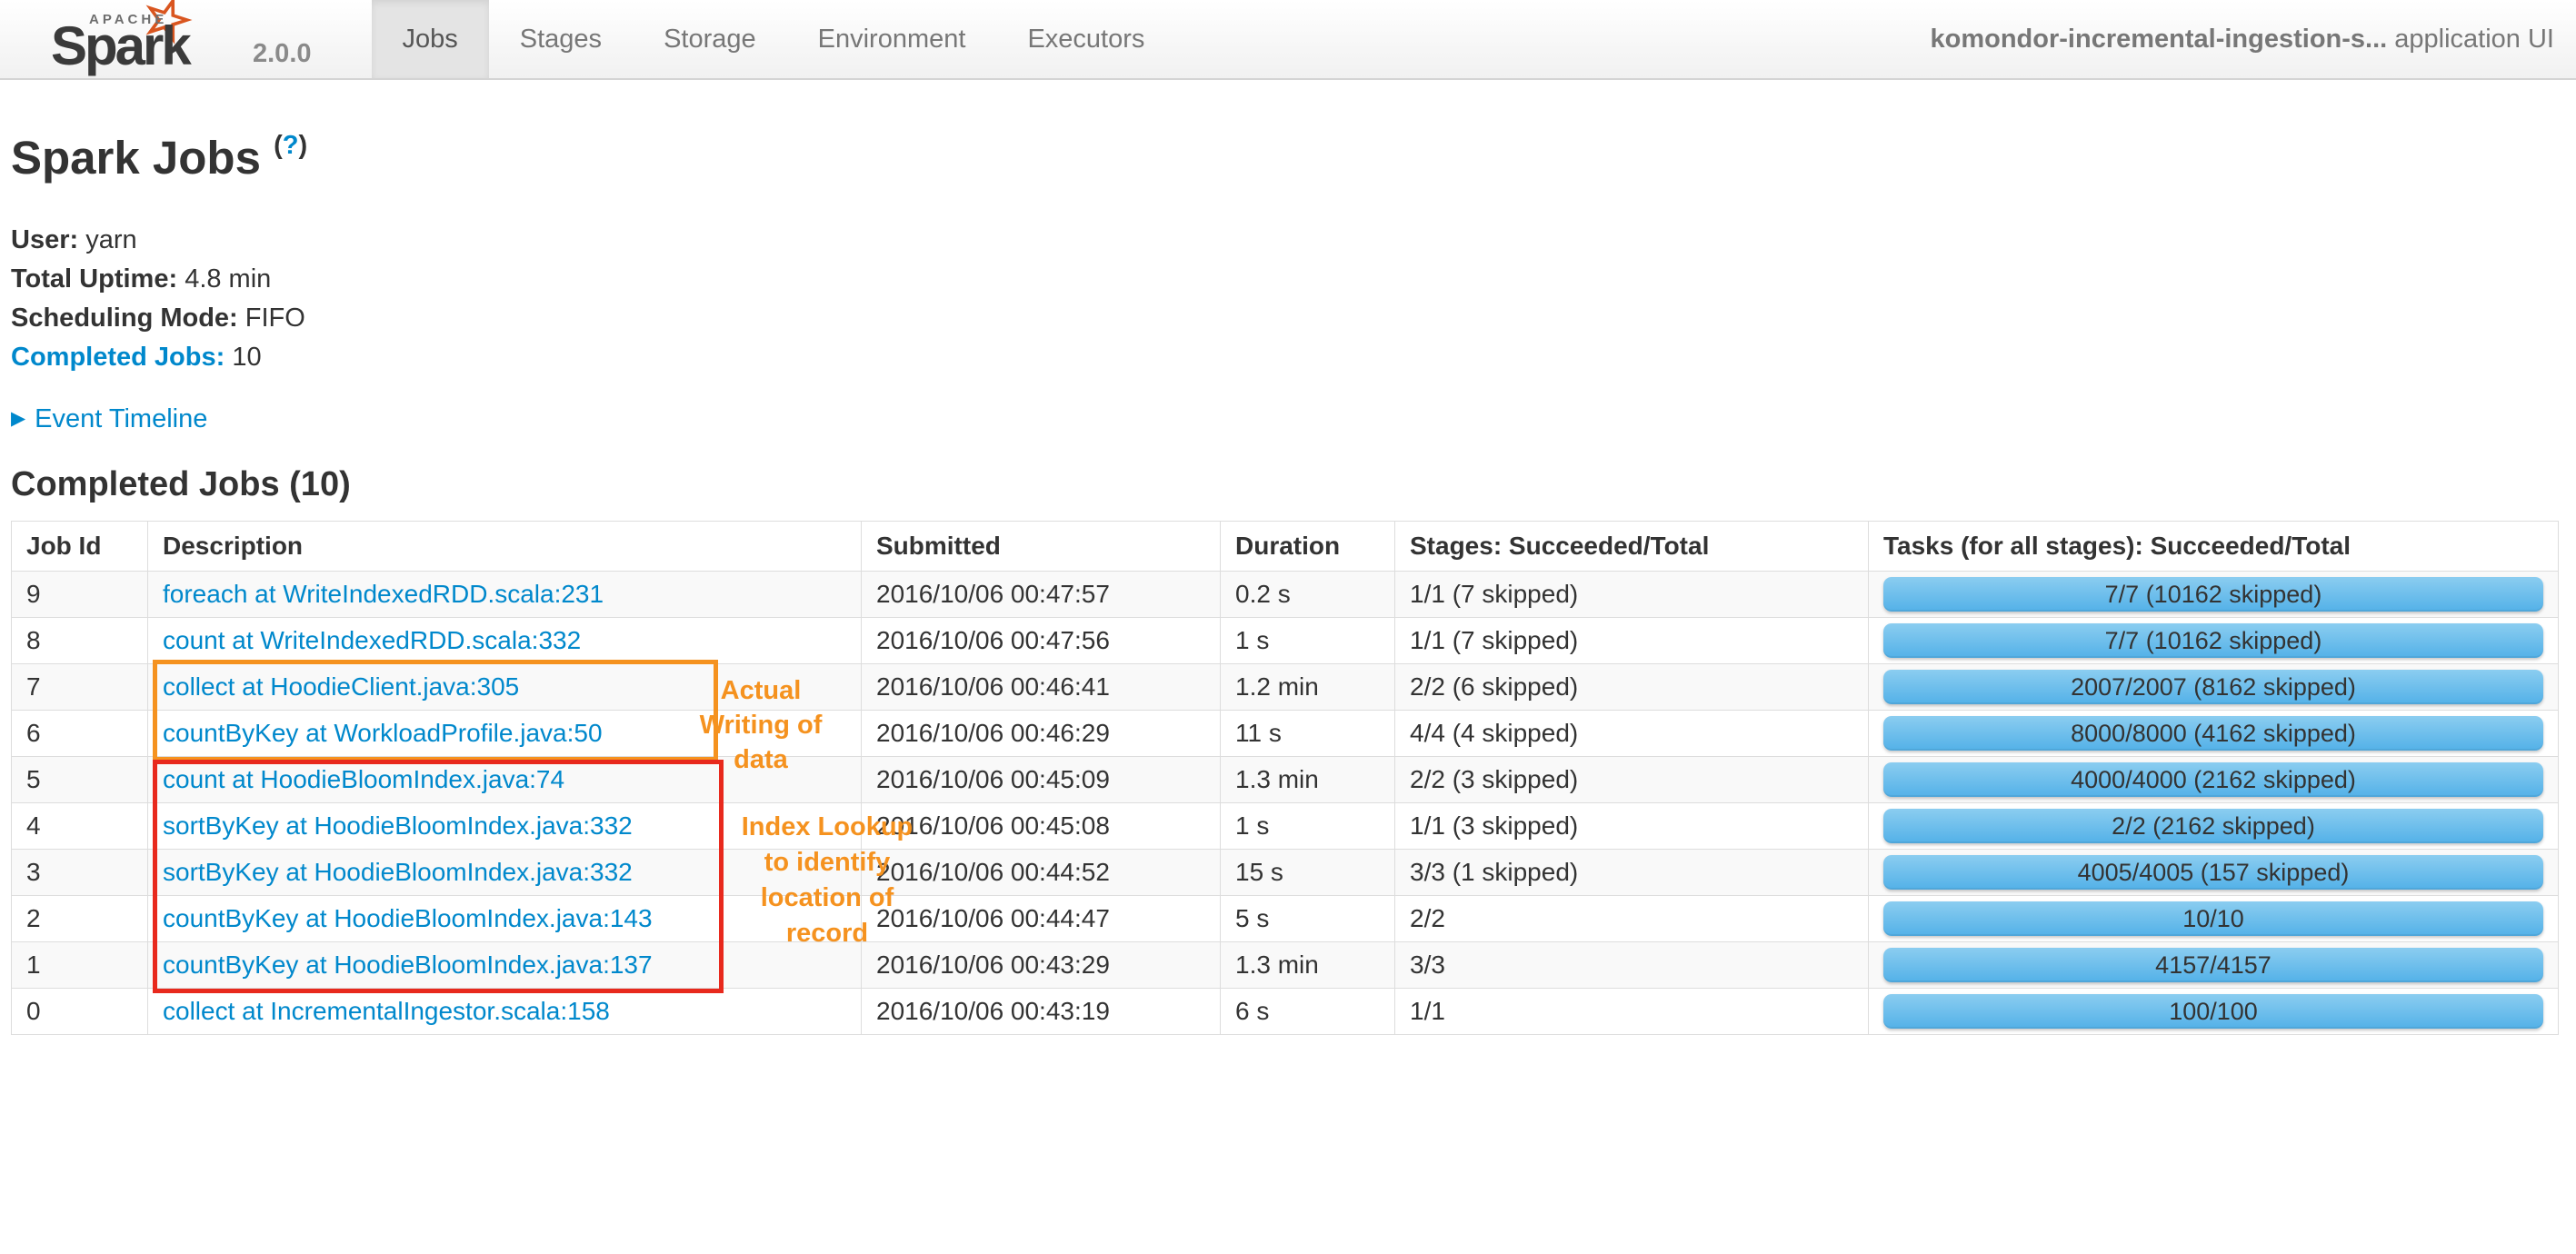 The height and width of the screenshot is (1254, 2576). Describe the element at coordinates (1041, 640) in the screenshot. I see `submitted-cell: 2016/10/06 00:47:56` at that location.